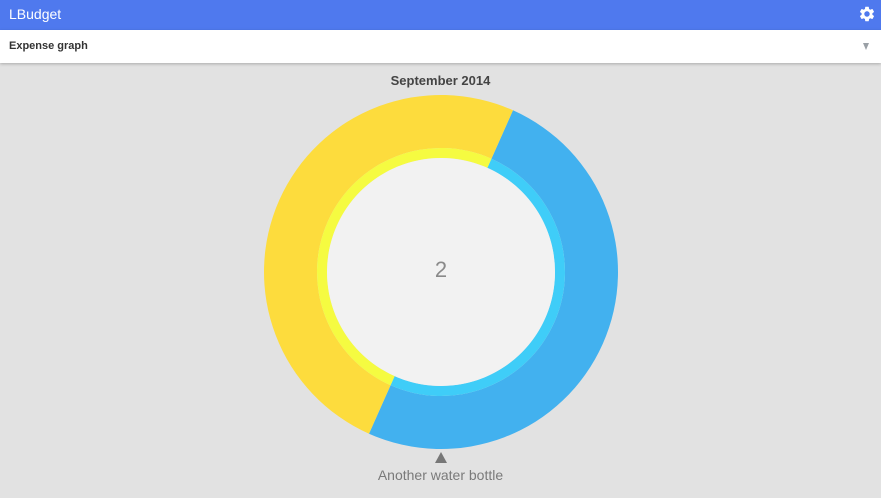 The height and width of the screenshot is (498, 881). I want to click on donut-center-value: 2, so click(441, 269).